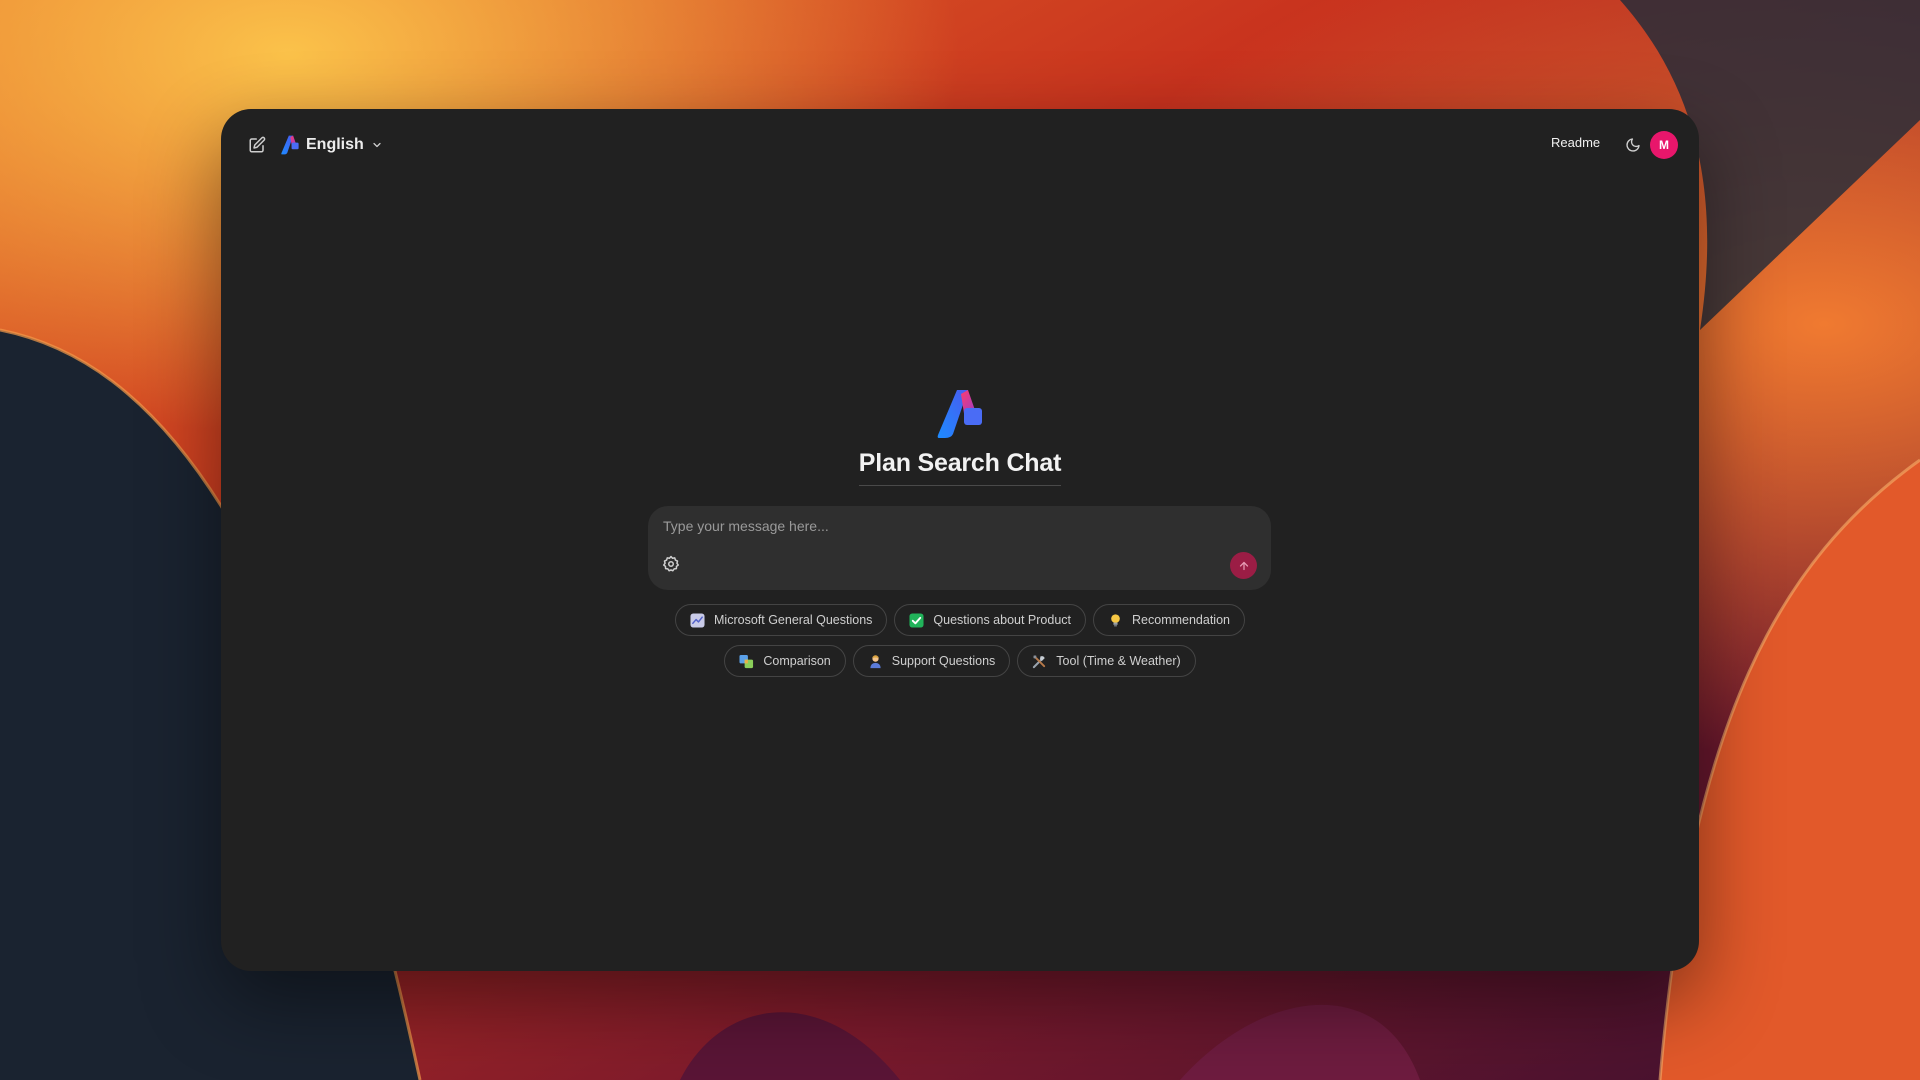 The width and height of the screenshot is (1920, 1080). Describe the element at coordinates (943, 661) in the screenshot. I see `suggestion-label: Support Questions` at that location.